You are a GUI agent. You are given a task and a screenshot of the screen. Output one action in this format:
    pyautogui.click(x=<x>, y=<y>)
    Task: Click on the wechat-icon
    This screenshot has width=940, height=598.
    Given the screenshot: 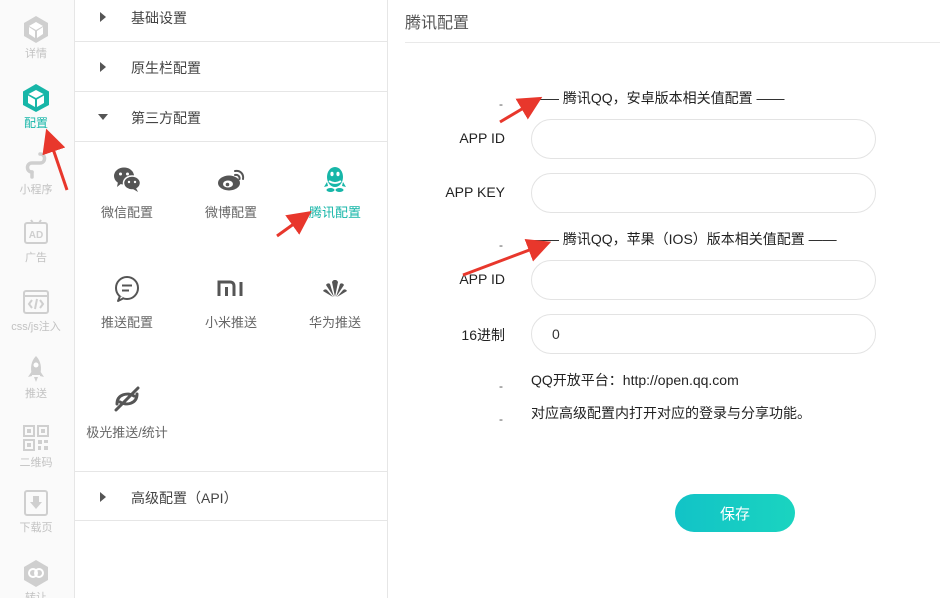 What is the action you would take?
    pyautogui.click(x=128, y=179)
    